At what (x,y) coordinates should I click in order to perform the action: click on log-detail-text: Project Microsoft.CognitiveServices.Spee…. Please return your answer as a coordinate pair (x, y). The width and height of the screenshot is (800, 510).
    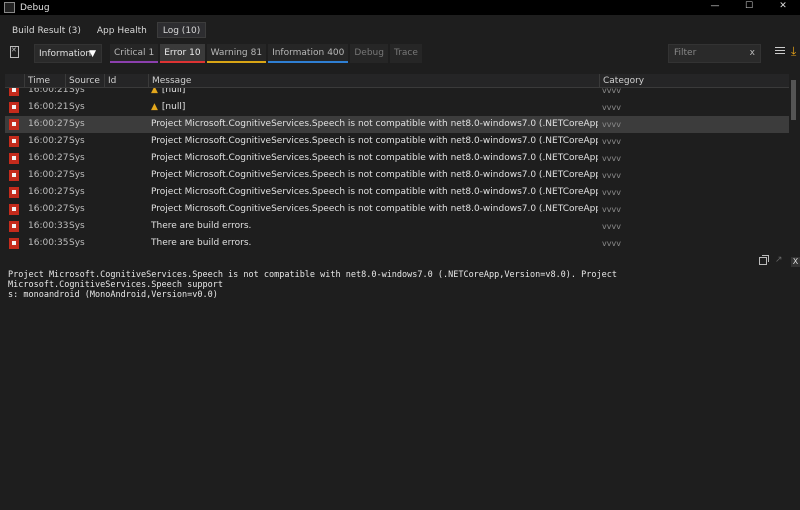
    Looking at the image, I should click on (312, 285).